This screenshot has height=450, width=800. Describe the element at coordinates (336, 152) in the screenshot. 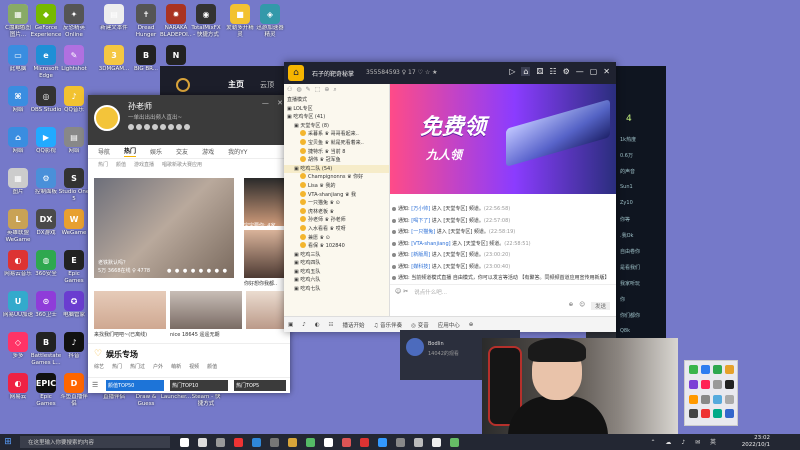

I see `channel-member: 捷特乐 ♛ 当前 8` at that location.